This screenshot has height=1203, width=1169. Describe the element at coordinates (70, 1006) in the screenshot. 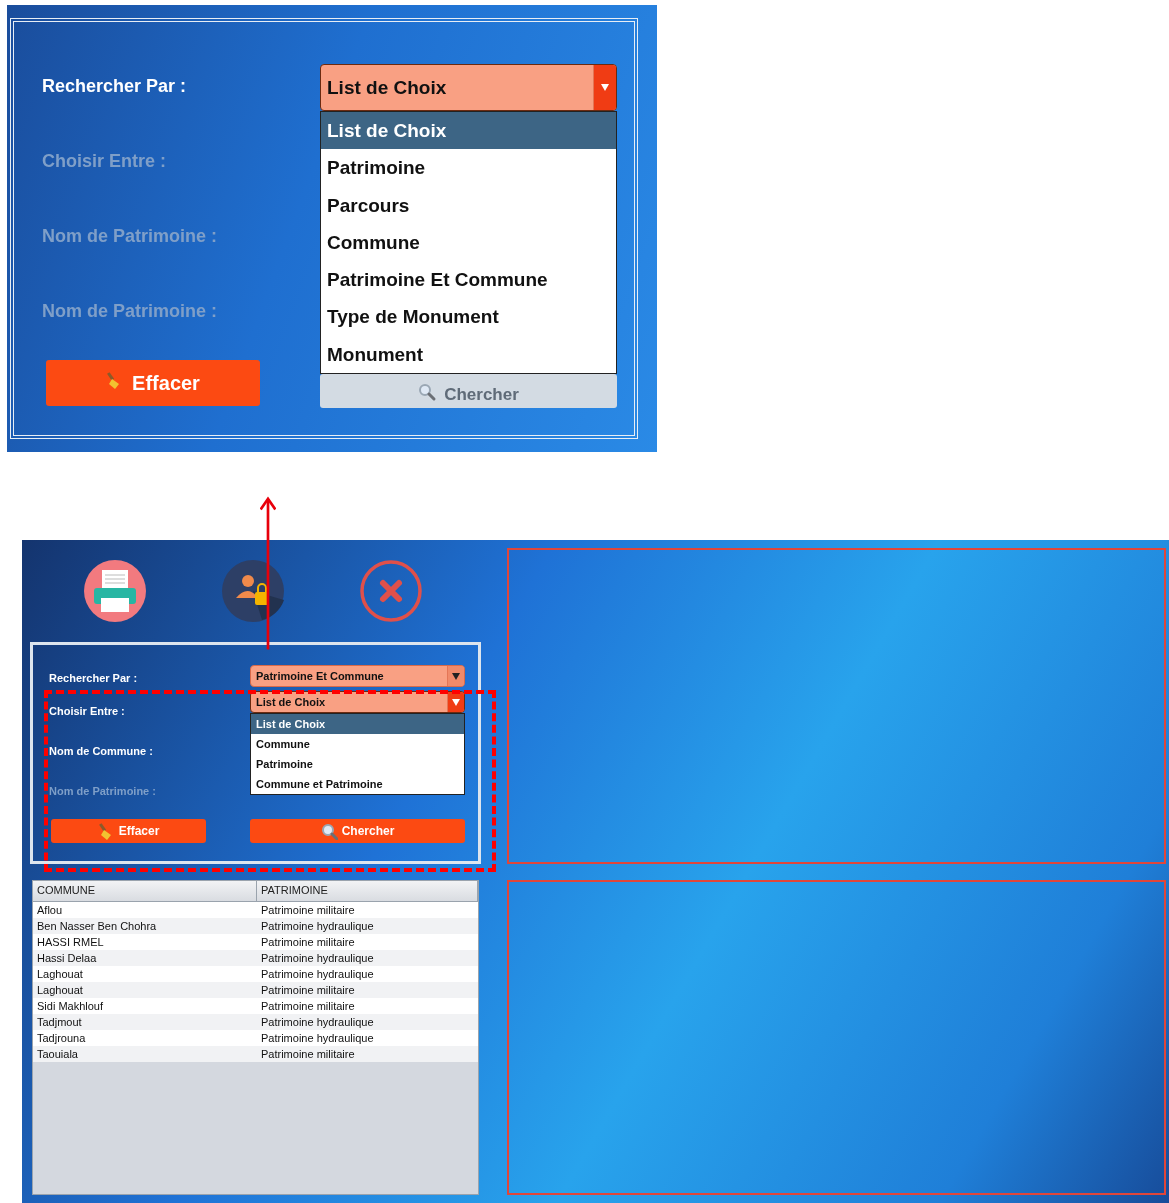

I see `table-cell-text: Sidi Makhlouf` at that location.